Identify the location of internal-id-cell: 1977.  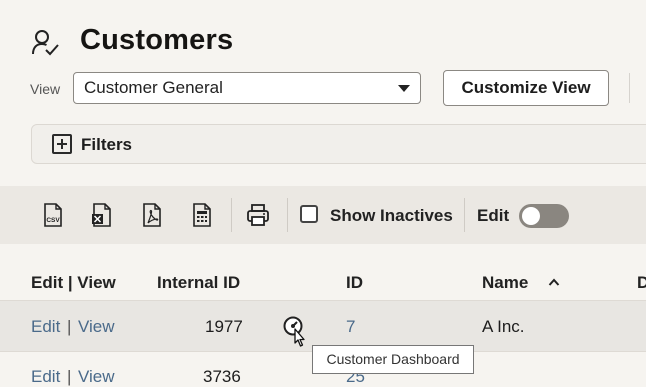
(224, 326).